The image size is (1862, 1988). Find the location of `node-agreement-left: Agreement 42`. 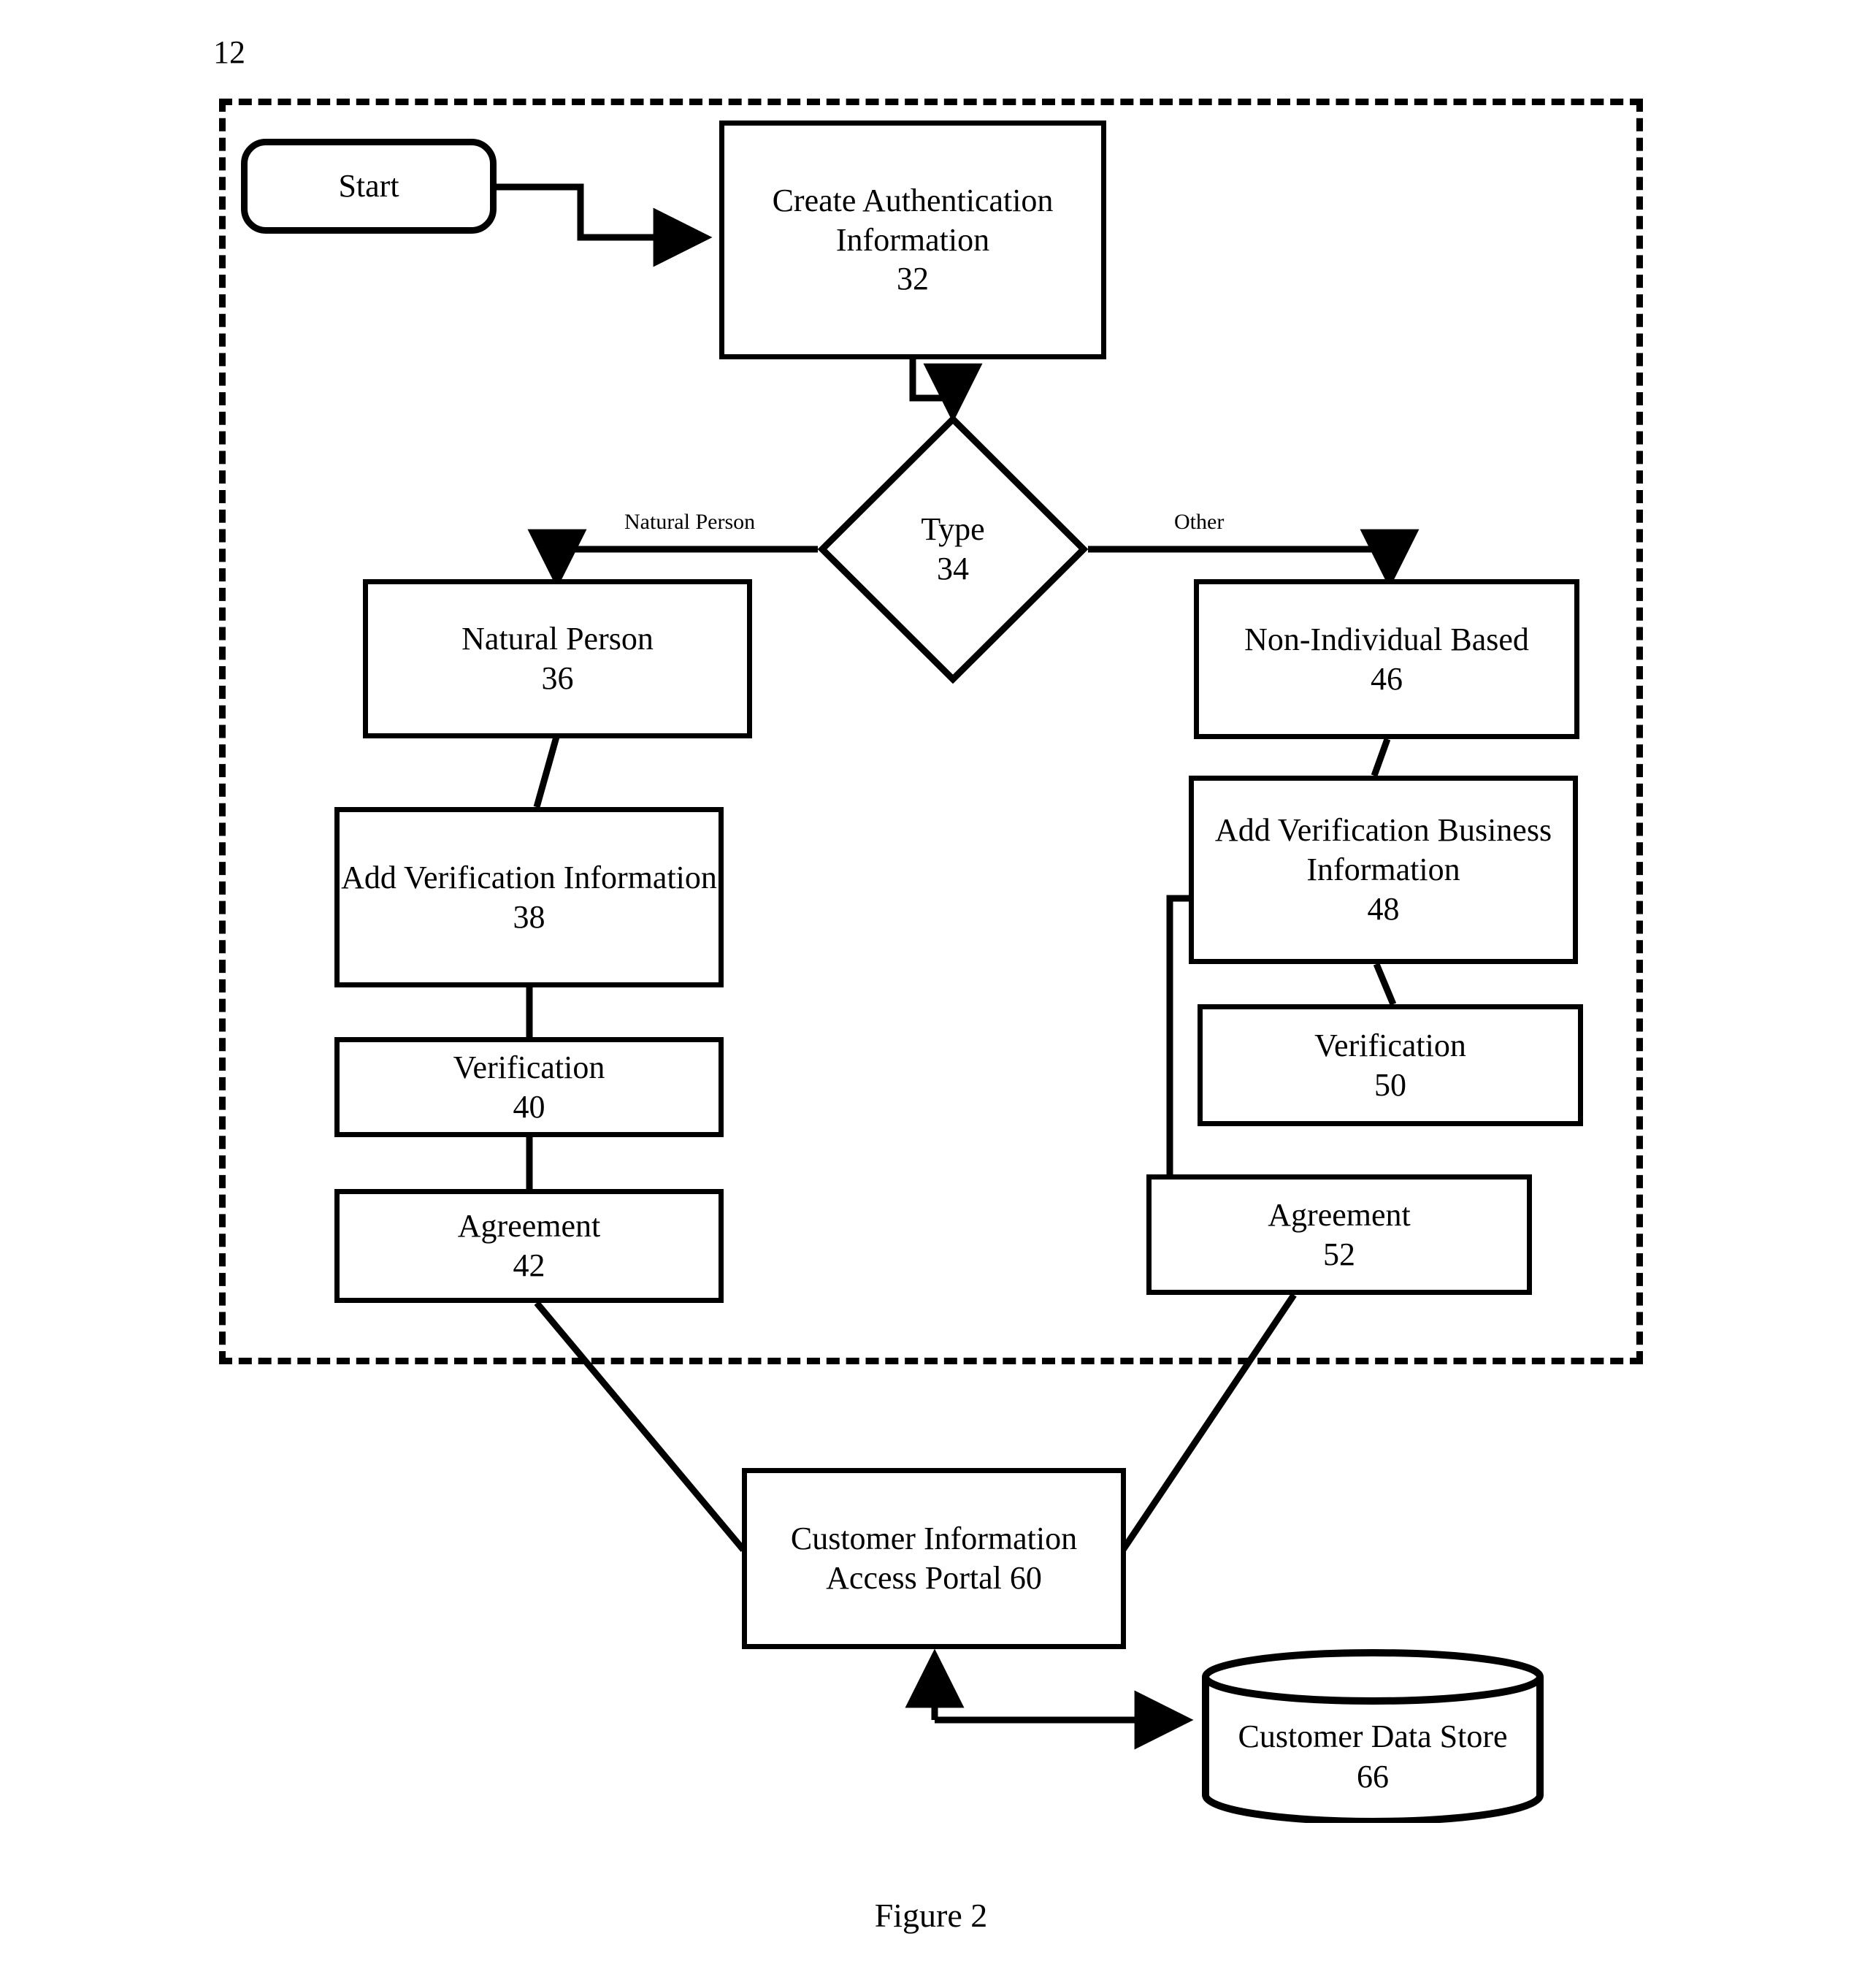

node-agreement-left: Agreement 42 is located at coordinates (529, 1246).